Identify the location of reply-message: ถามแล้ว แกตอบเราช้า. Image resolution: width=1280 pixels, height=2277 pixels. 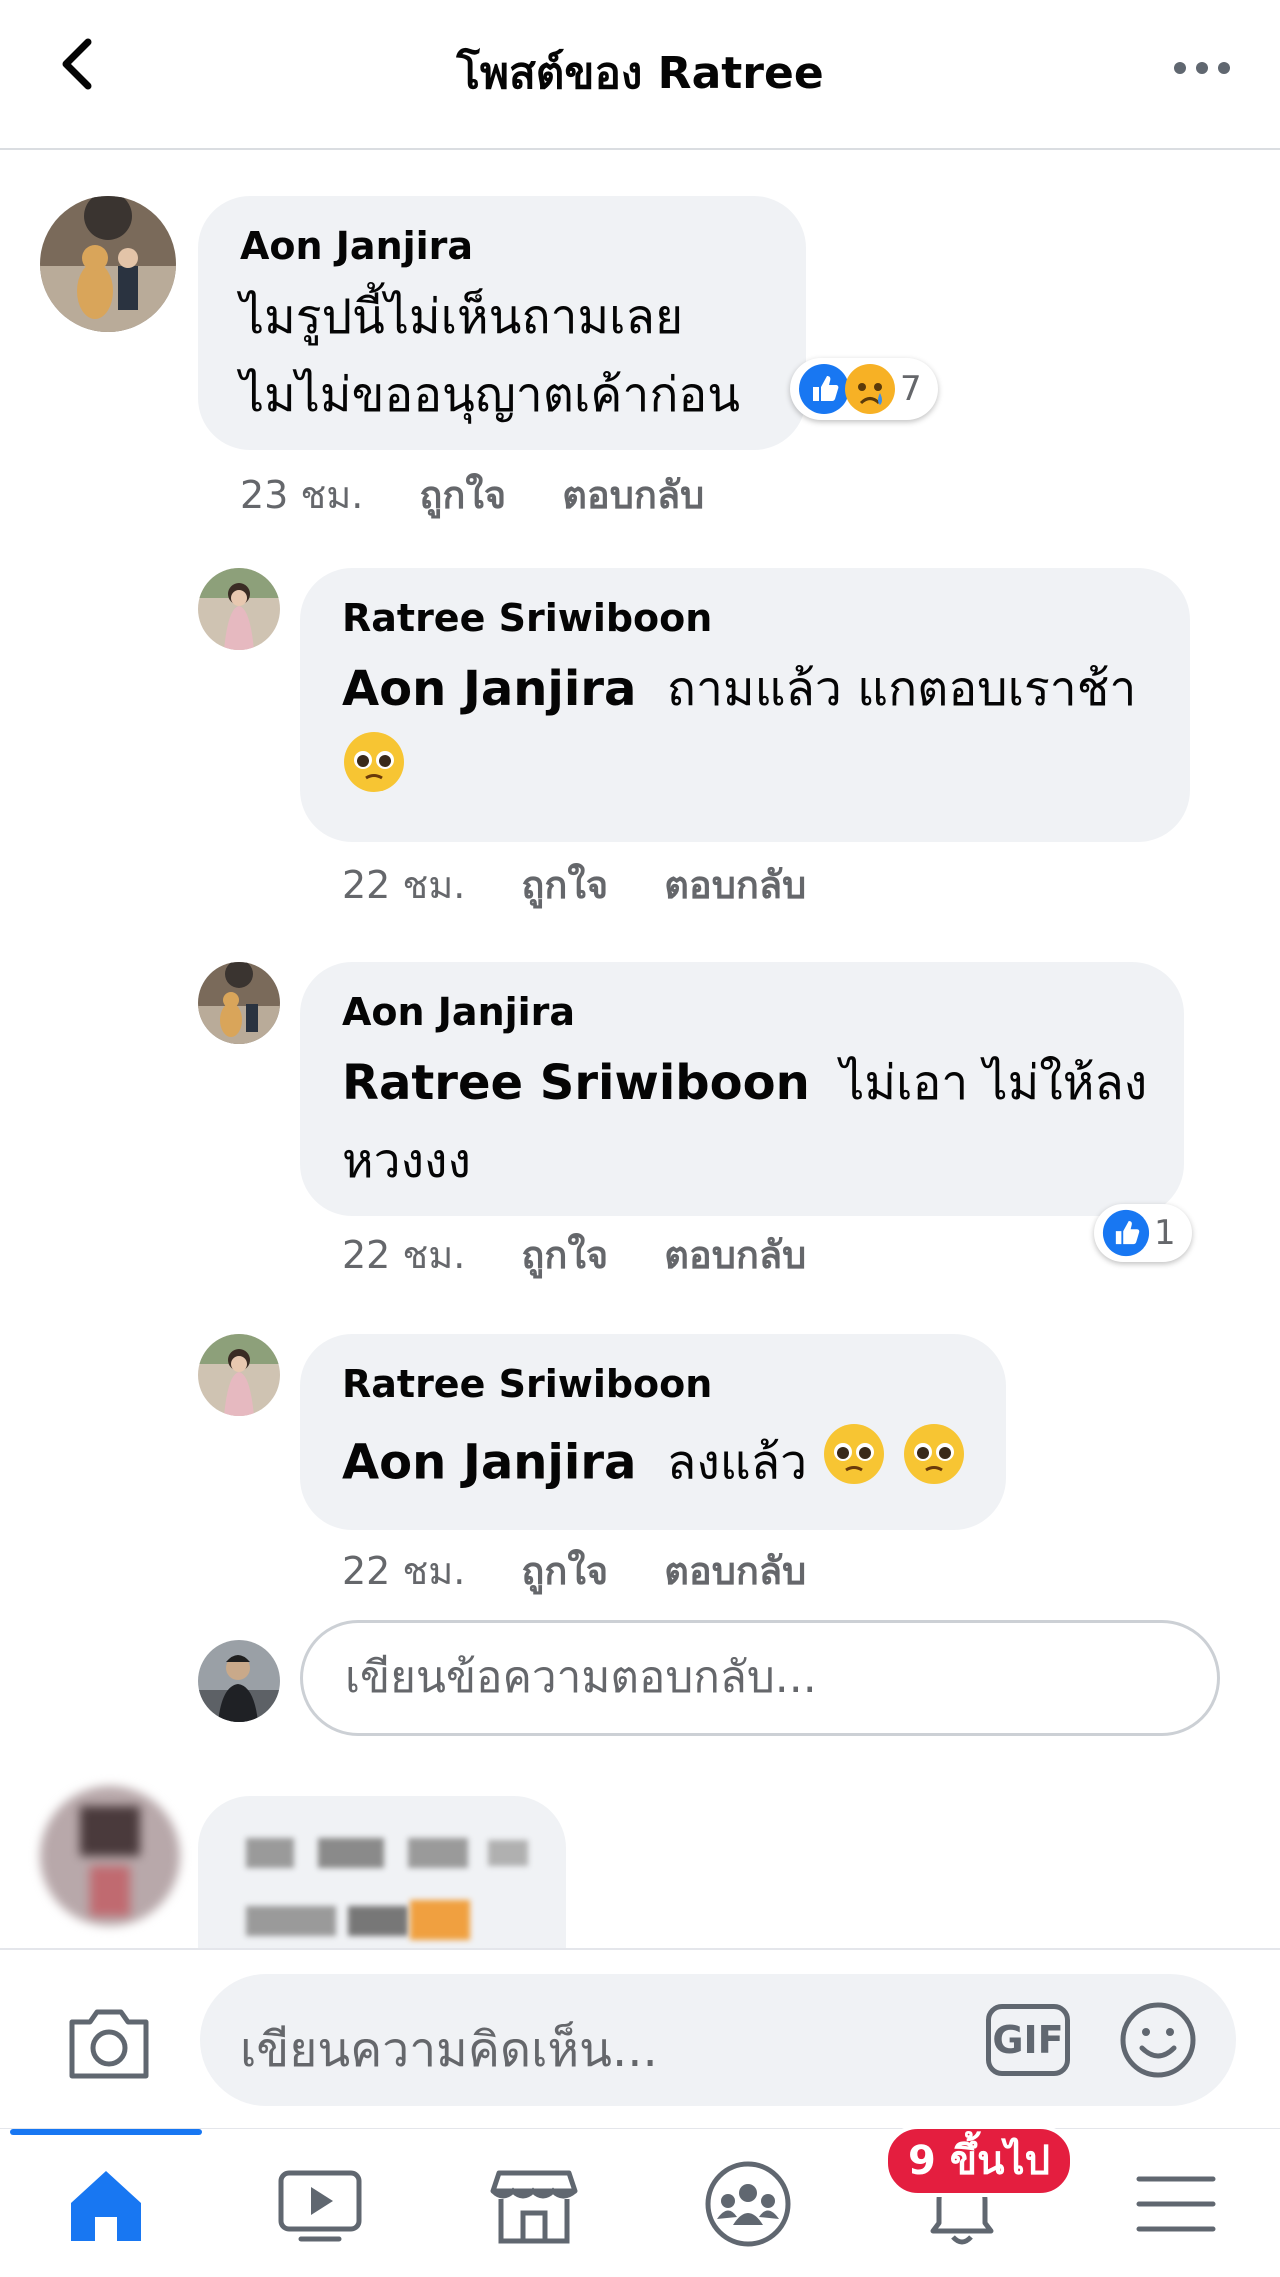
(901, 689).